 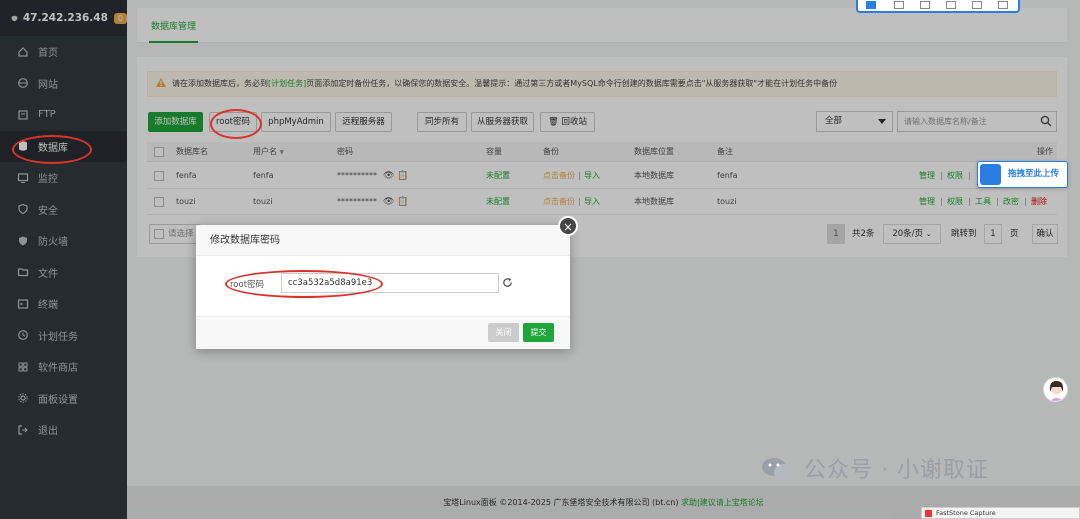 I want to click on upload-drop-label: 拖拽至此上传, so click(x=1034, y=174).